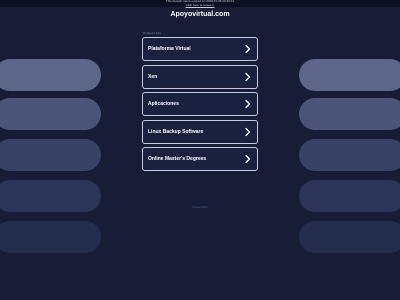 The width and height of the screenshot is (400, 300). I want to click on link-aplicaciones: Aplicaciones, so click(200, 104).